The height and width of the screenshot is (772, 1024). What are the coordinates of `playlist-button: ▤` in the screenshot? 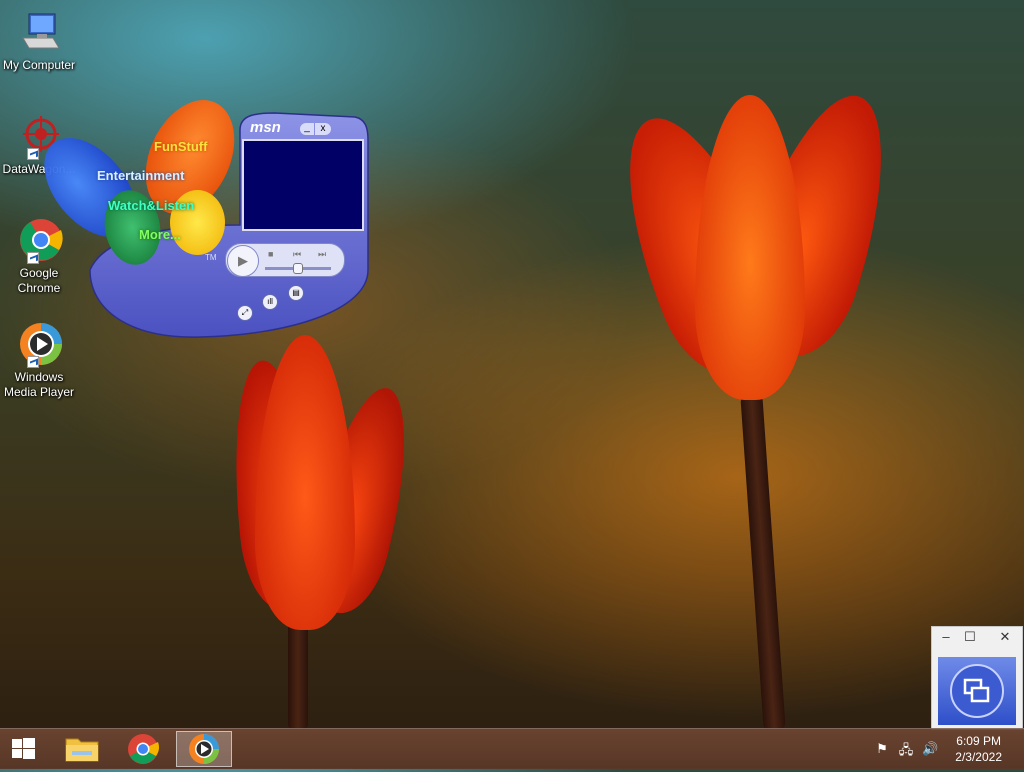 It's located at (296, 293).